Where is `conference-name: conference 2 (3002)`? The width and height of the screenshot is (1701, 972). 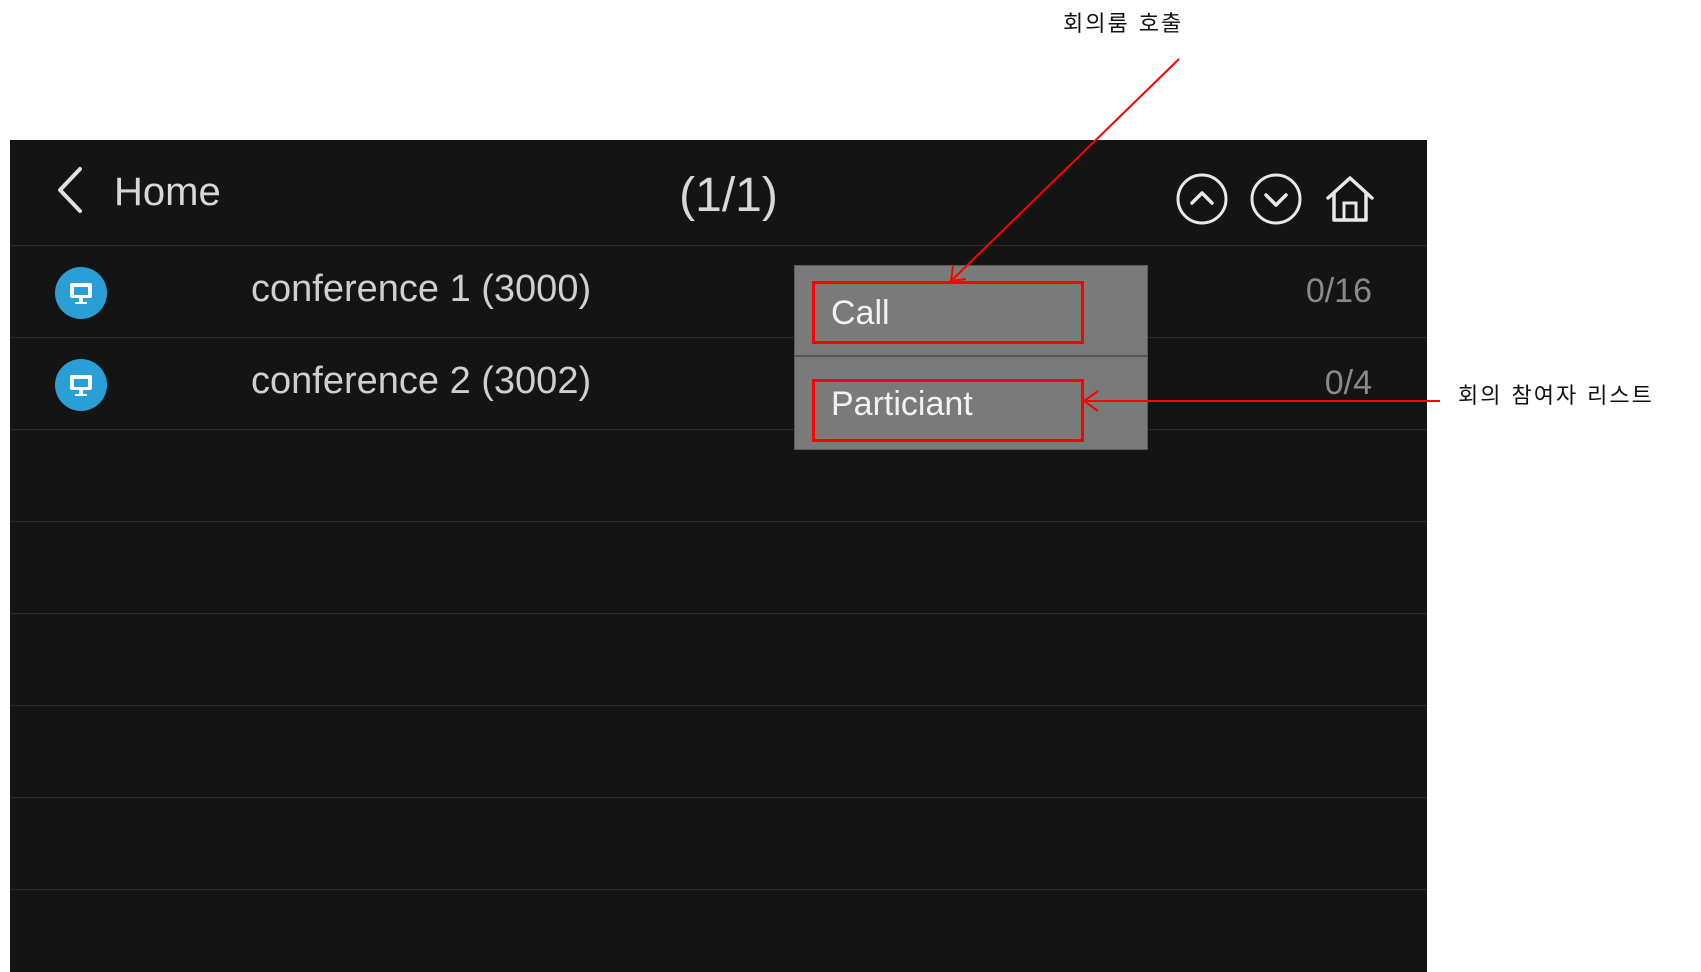
conference-name: conference 2 (3002) is located at coordinates (421, 381).